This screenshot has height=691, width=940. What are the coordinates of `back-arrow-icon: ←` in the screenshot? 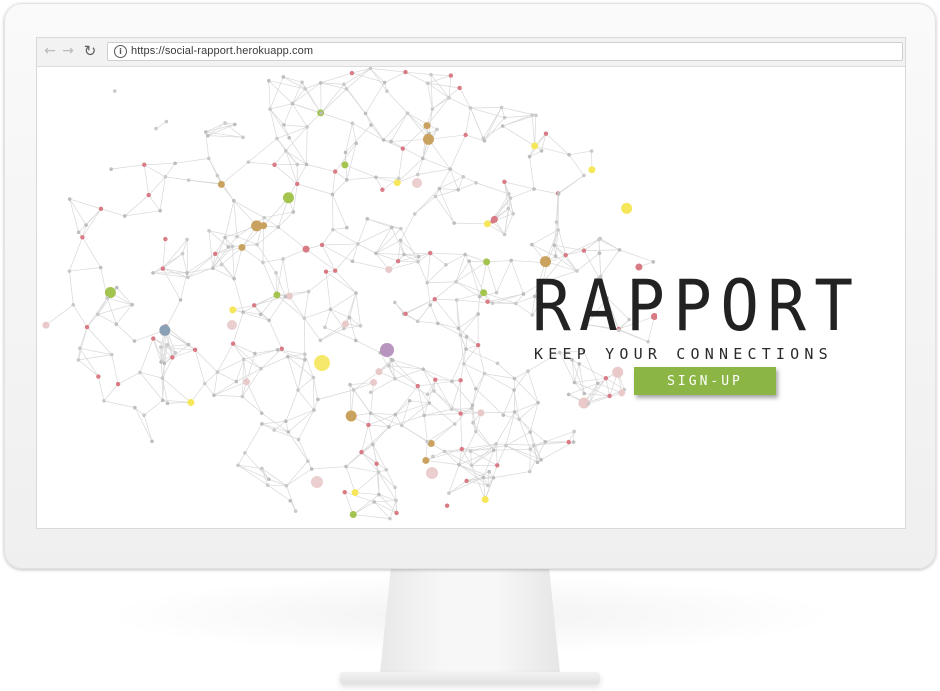 It's located at (50, 51).